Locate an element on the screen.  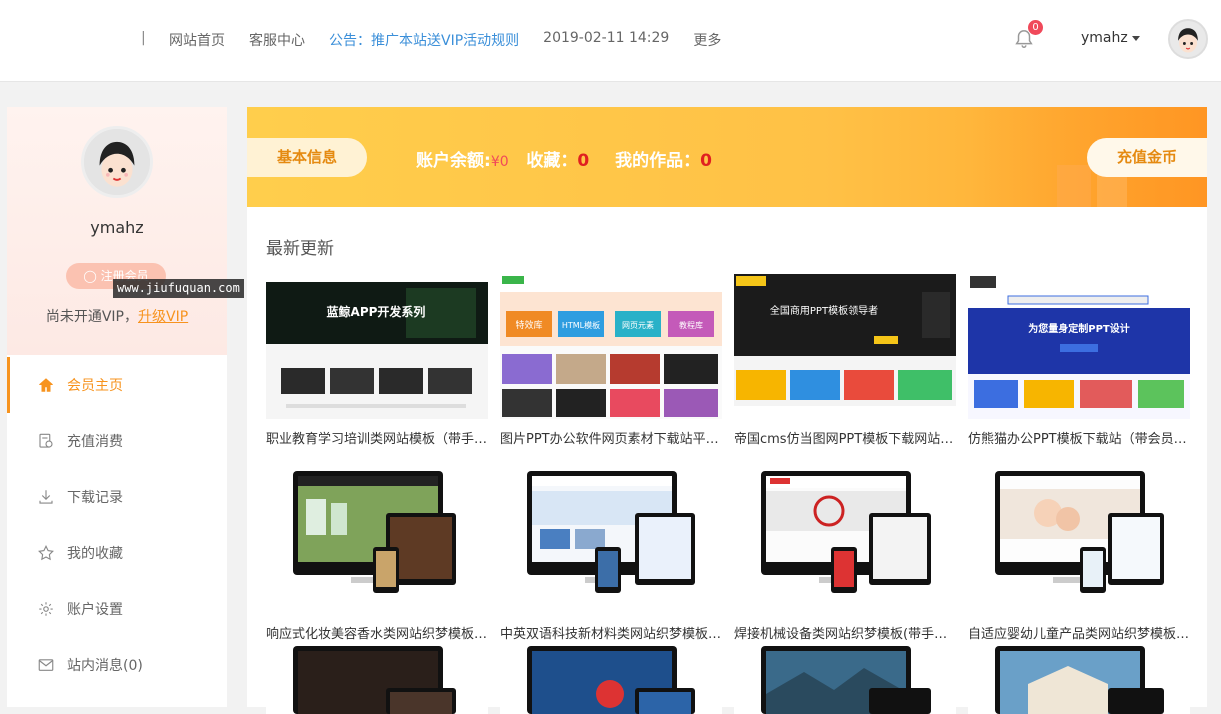
gear-icon is located at coordinates (46, 609).